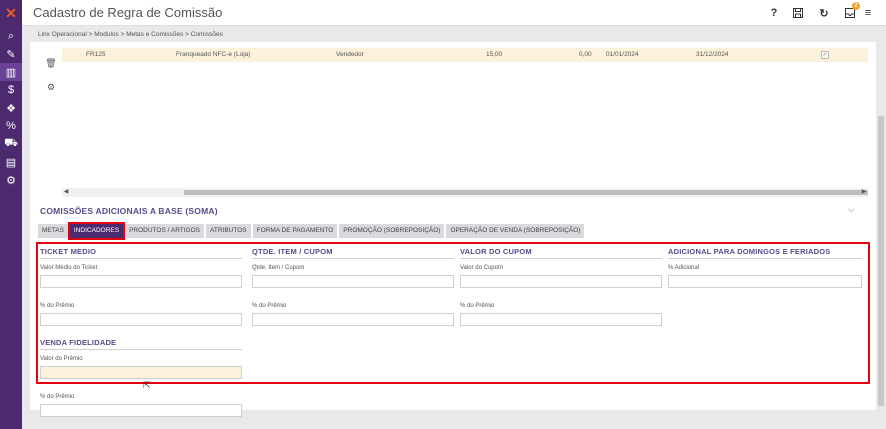  I want to click on field-label: Qtde. Item / Cupom, so click(278, 268).